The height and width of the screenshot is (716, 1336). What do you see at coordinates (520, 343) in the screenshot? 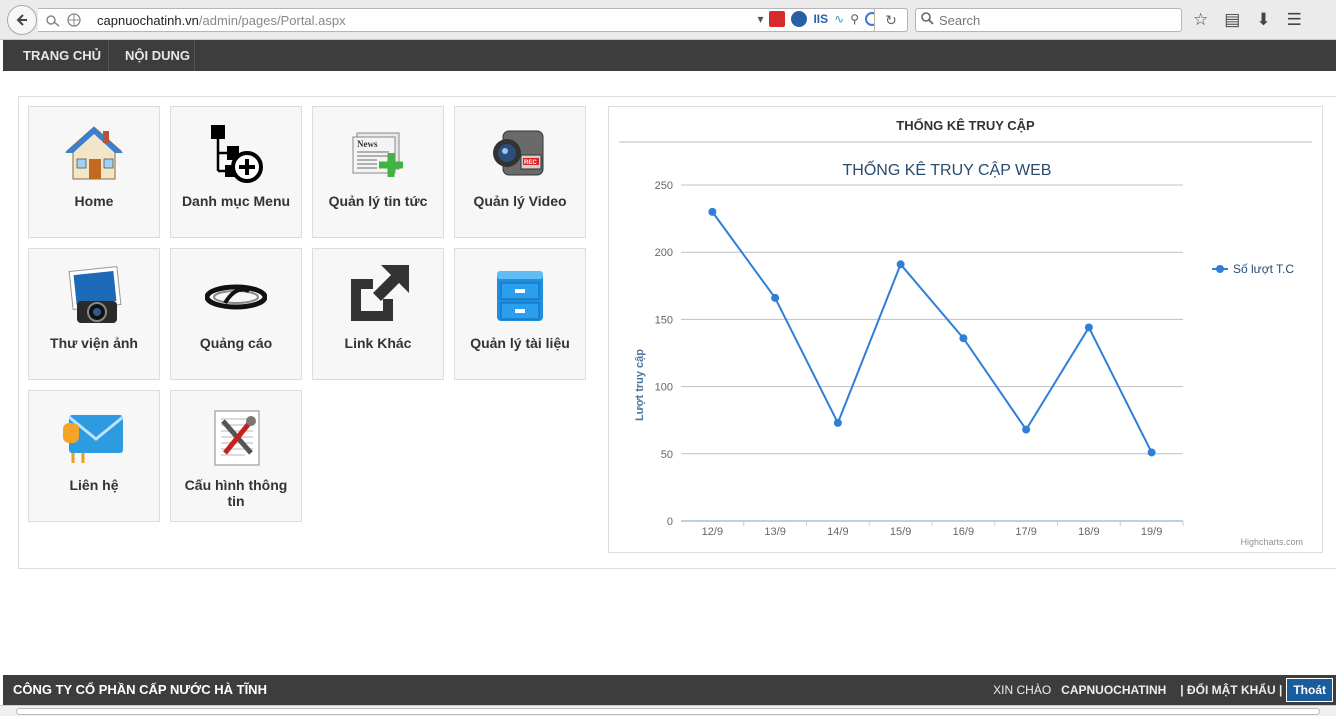
I see `tile-label: Quản lý tài liệu` at bounding box center [520, 343].